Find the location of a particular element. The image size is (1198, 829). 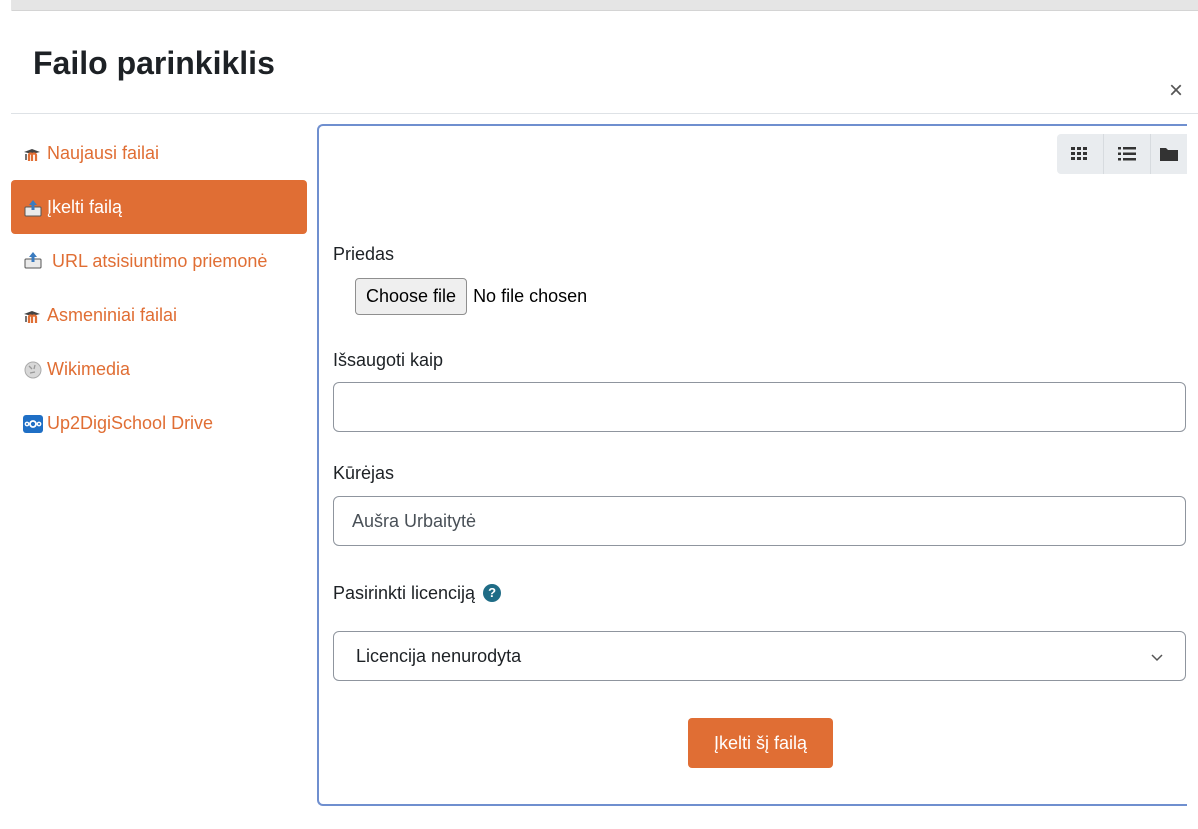

no-file-status: No file chosen is located at coordinates (530, 296).